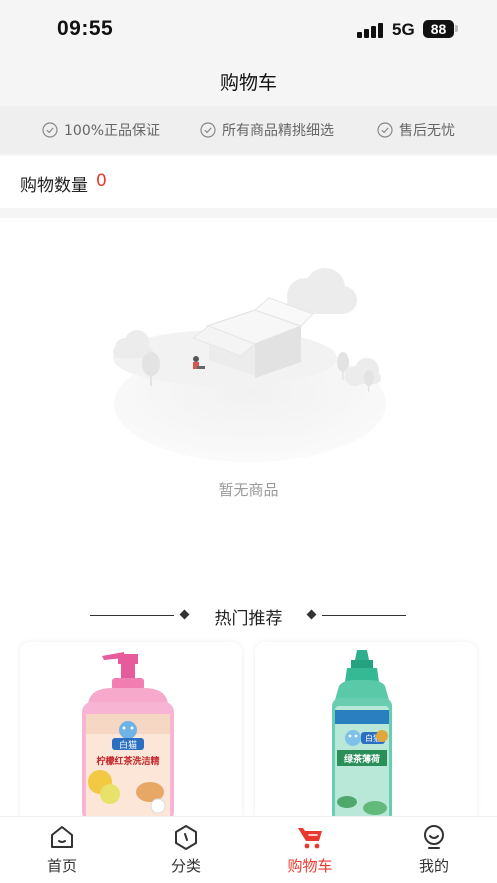 This screenshot has height=883, width=497. I want to click on tab-label: 分类, so click(185, 866).